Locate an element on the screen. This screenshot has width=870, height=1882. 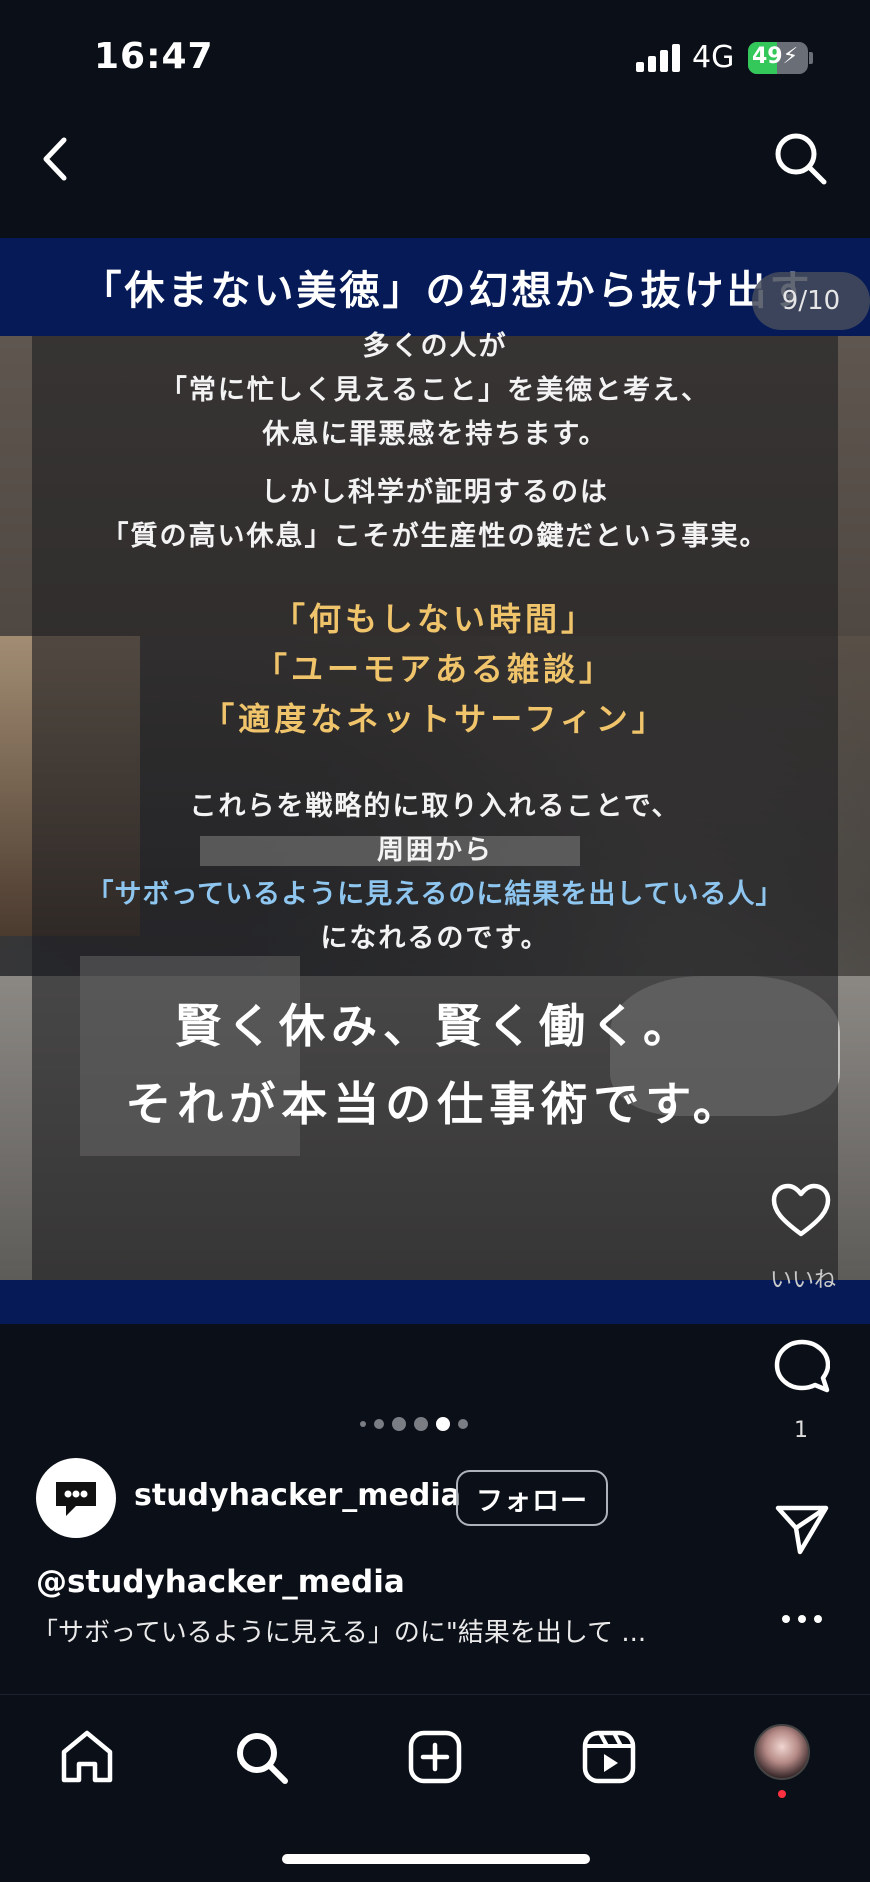
reels-icon is located at coordinates (609, 1757).